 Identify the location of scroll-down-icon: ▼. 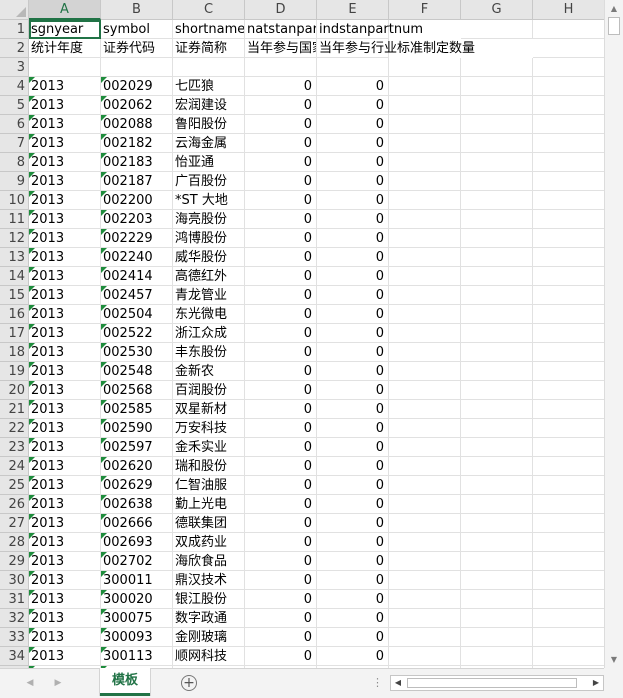
(614, 659).